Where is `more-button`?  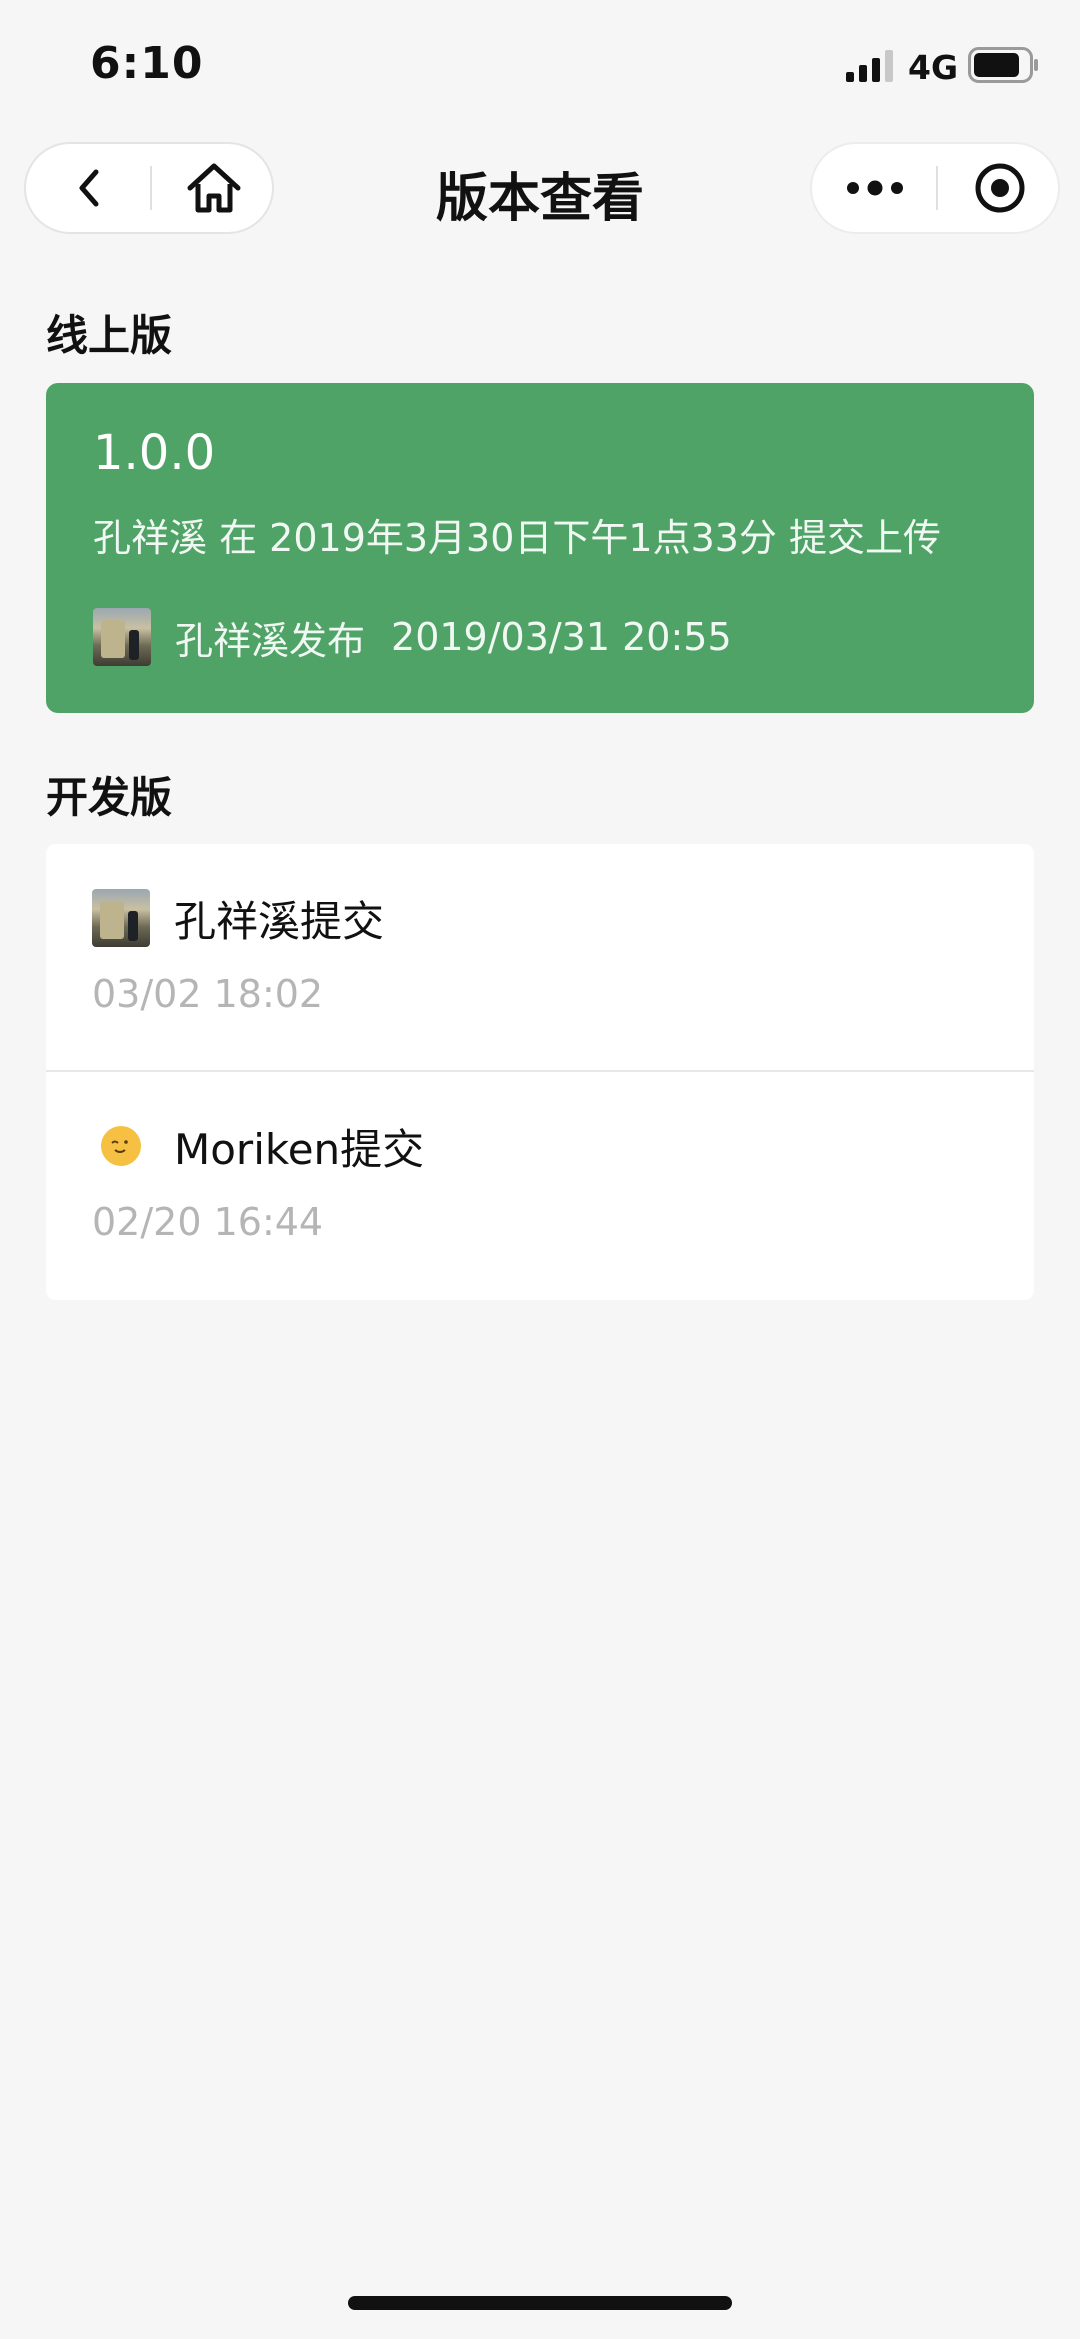
more-button is located at coordinates (874, 188).